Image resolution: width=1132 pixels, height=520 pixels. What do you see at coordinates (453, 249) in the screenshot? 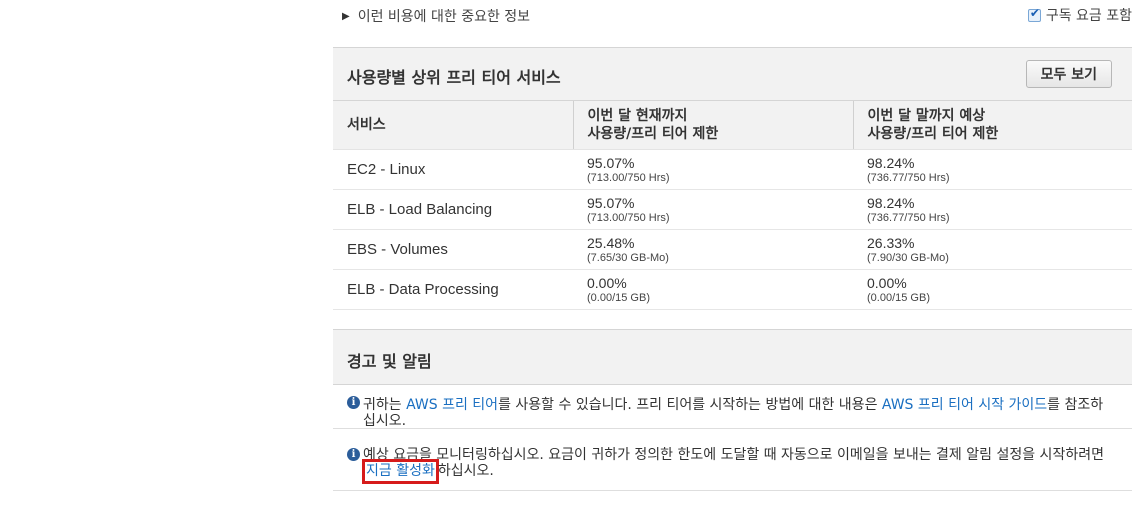
I see `service-name: EBS - Volumes` at bounding box center [453, 249].